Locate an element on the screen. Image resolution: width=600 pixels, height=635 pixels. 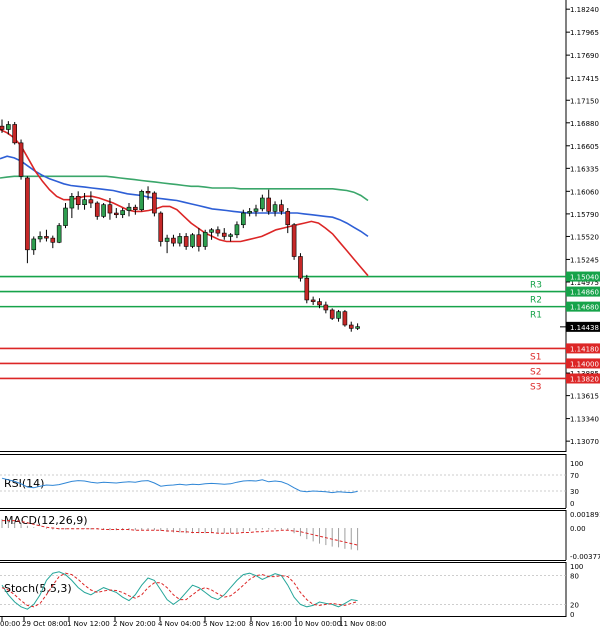
price-tick-label: 1.13615 is located at coordinates (584, 397).